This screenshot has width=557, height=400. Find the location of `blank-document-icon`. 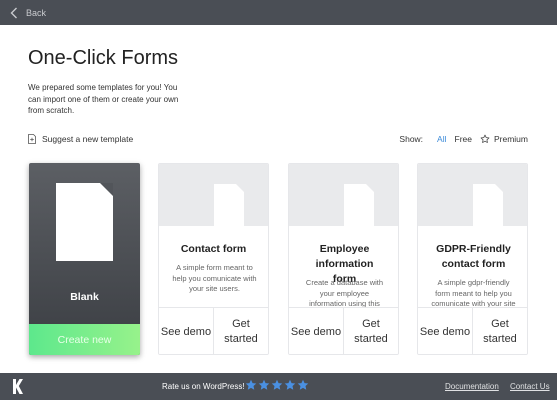

blank-document-icon is located at coordinates (84, 222).